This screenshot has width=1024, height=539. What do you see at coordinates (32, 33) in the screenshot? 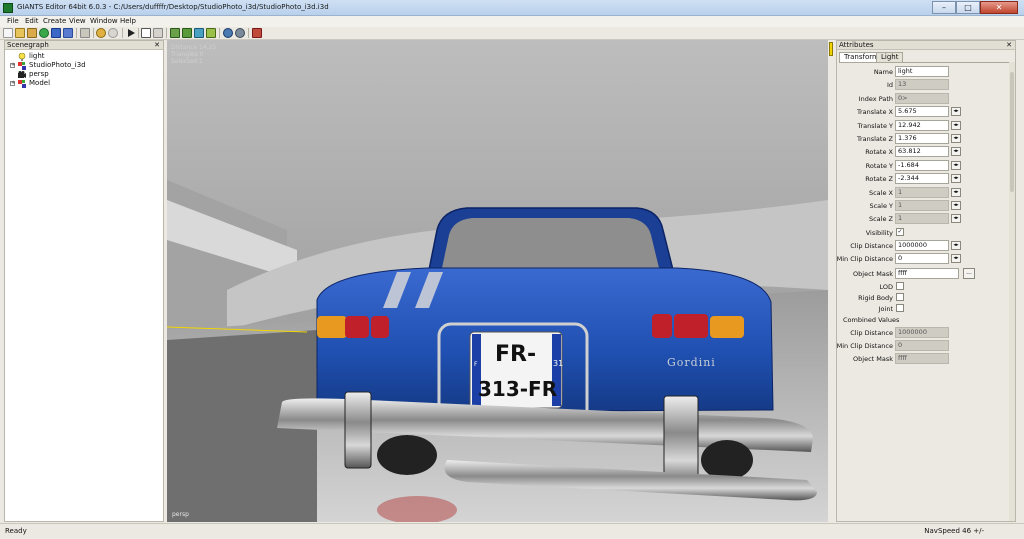
I see `import-icon` at bounding box center [32, 33].